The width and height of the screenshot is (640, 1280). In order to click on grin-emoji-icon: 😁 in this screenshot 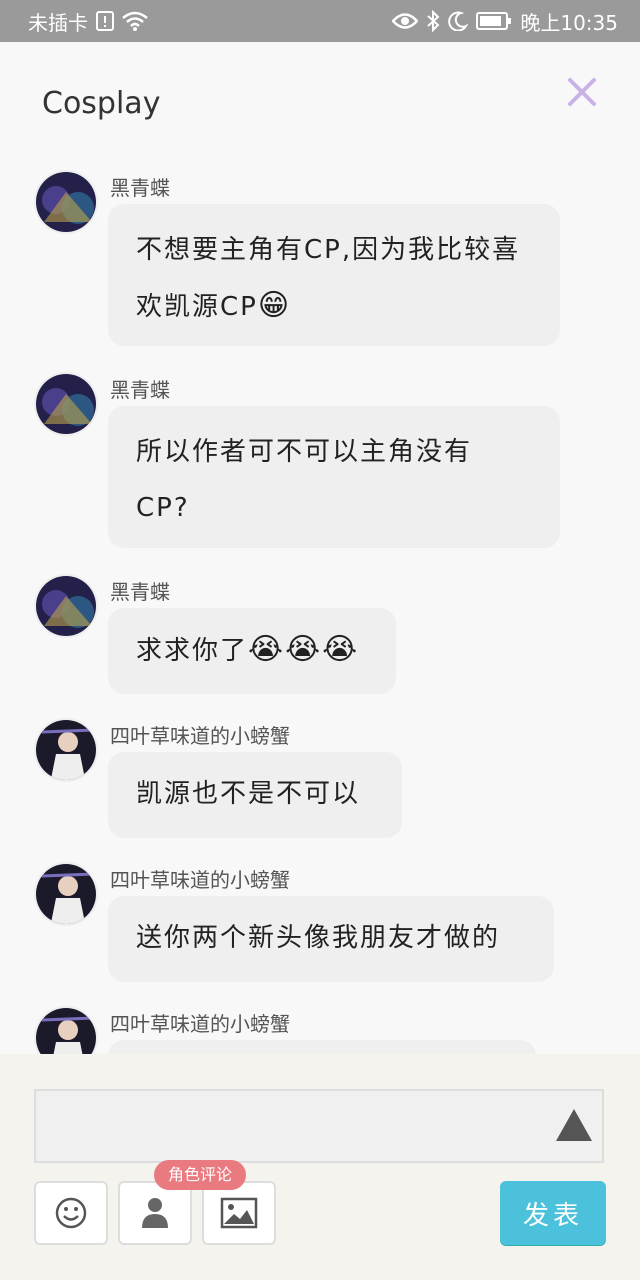, I will do `click(274, 305)`.